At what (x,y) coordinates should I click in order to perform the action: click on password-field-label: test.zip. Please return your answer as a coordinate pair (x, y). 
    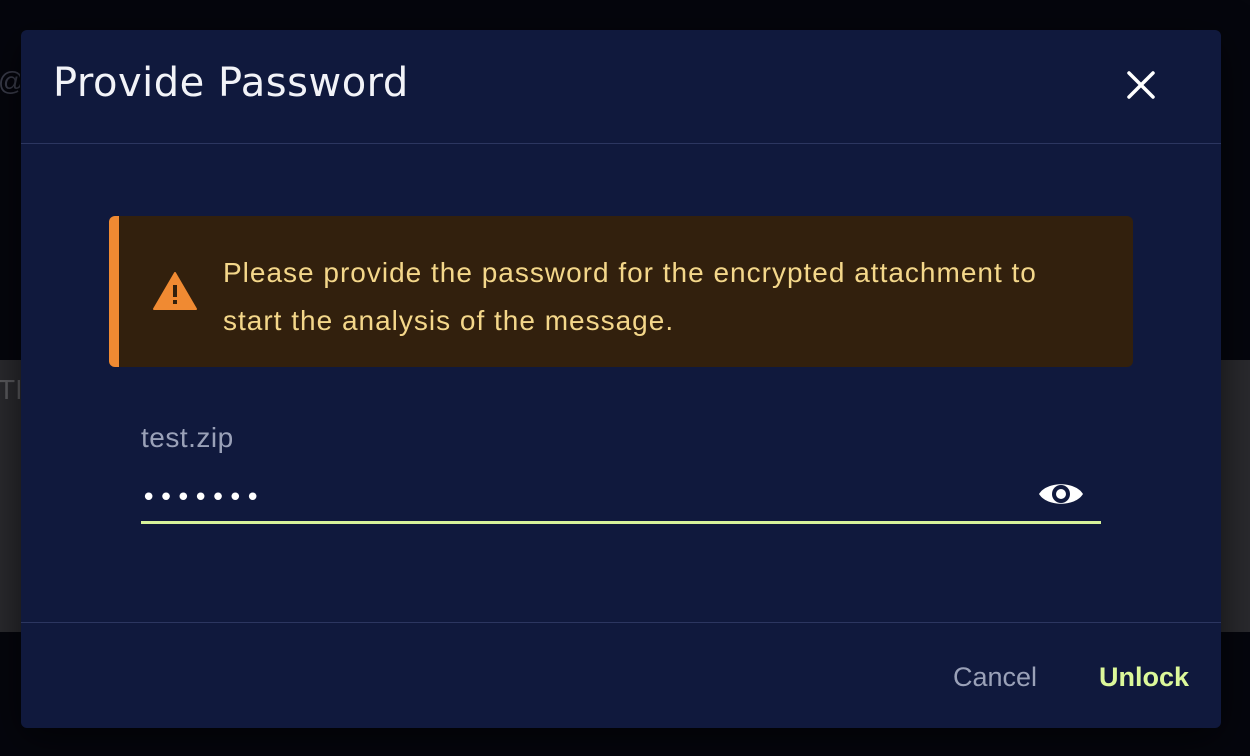
    Looking at the image, I should click on (187, 437).